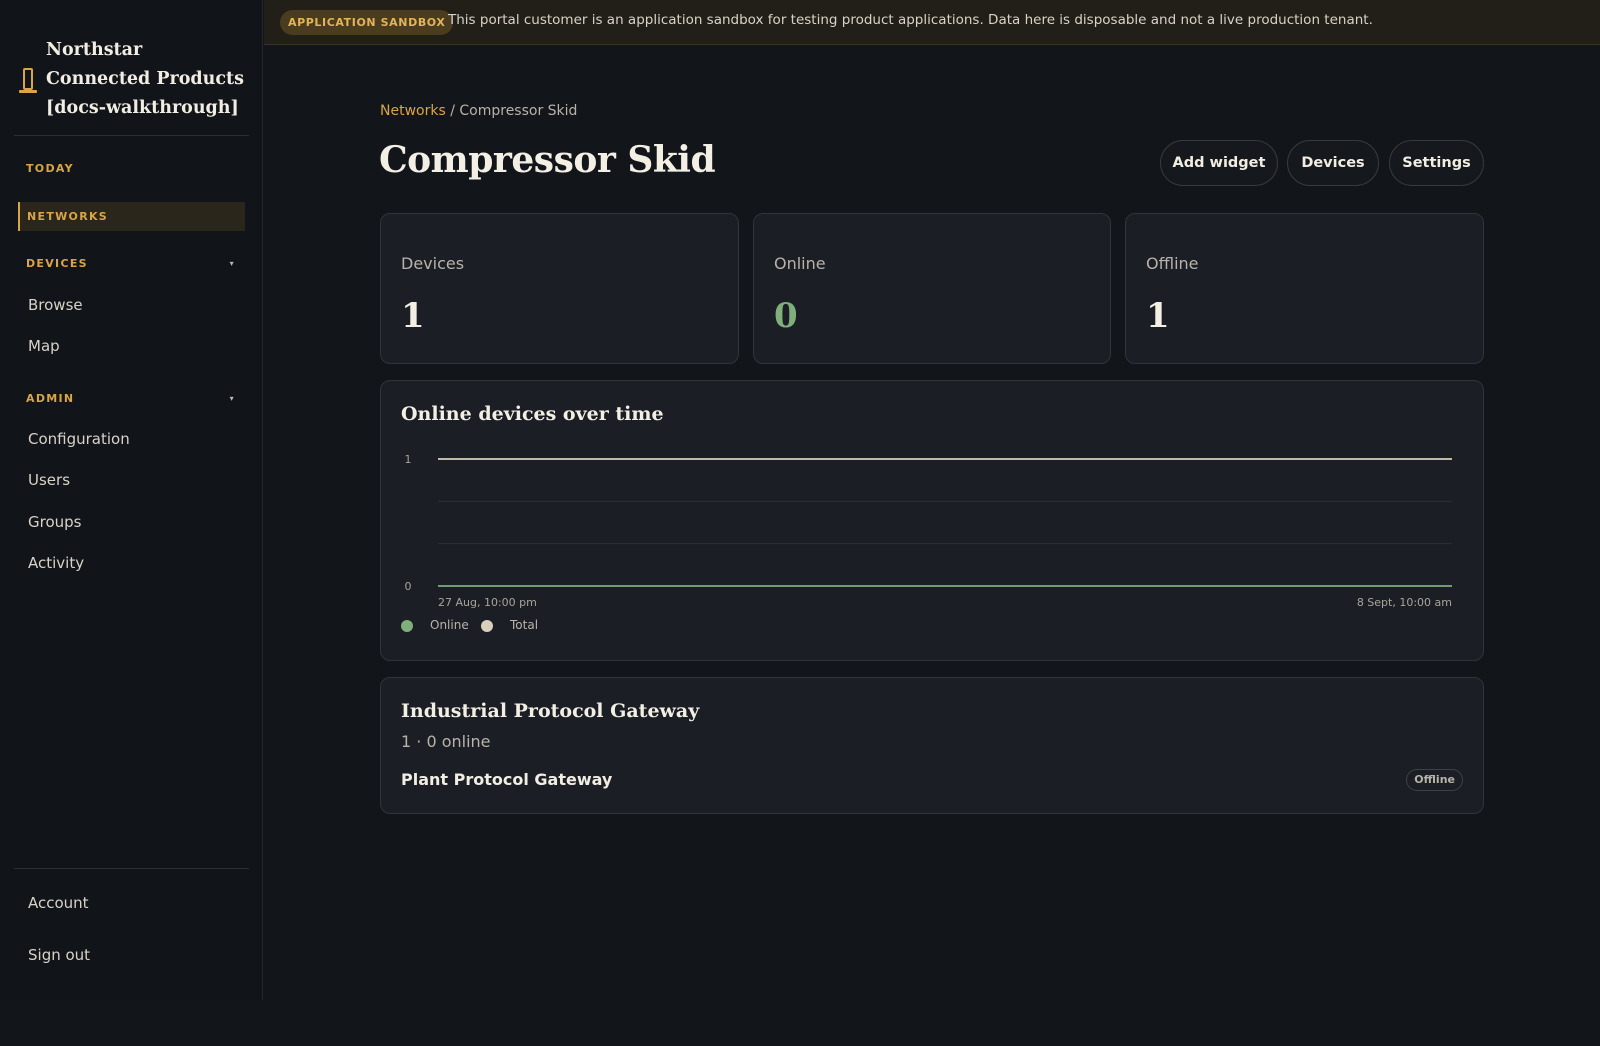  Describe the element at coordinates (408, 459) in the screenshot. I see `y-tick-label: 1` at that location.